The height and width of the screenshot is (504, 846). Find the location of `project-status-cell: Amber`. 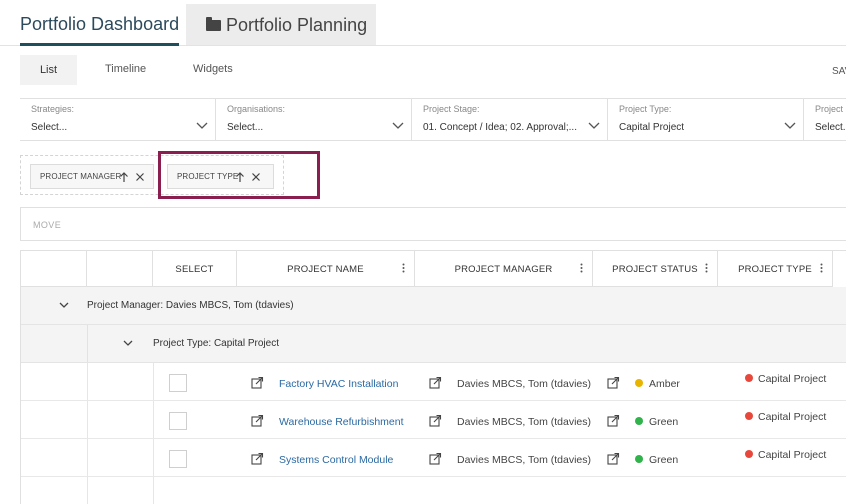

project-status-cell: Amber is located at coordinates (664, 384).